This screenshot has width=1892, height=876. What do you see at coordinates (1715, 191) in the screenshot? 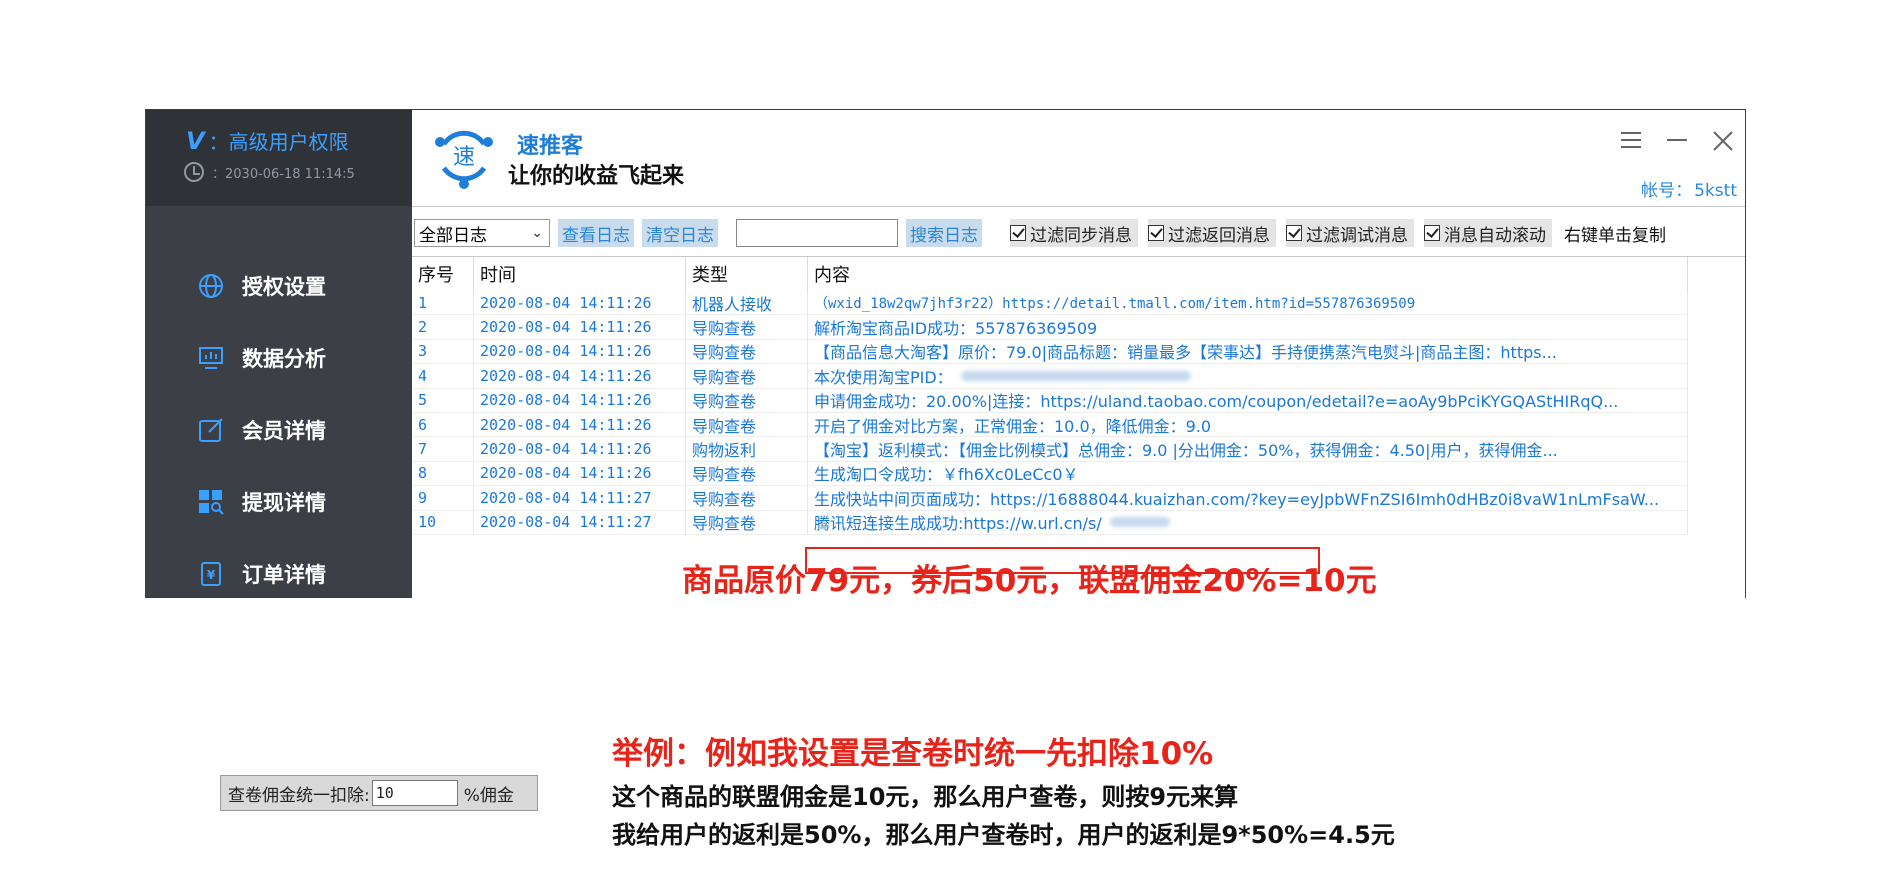
I see `account-value: 5kstt` at bounding box center [1715, 191].